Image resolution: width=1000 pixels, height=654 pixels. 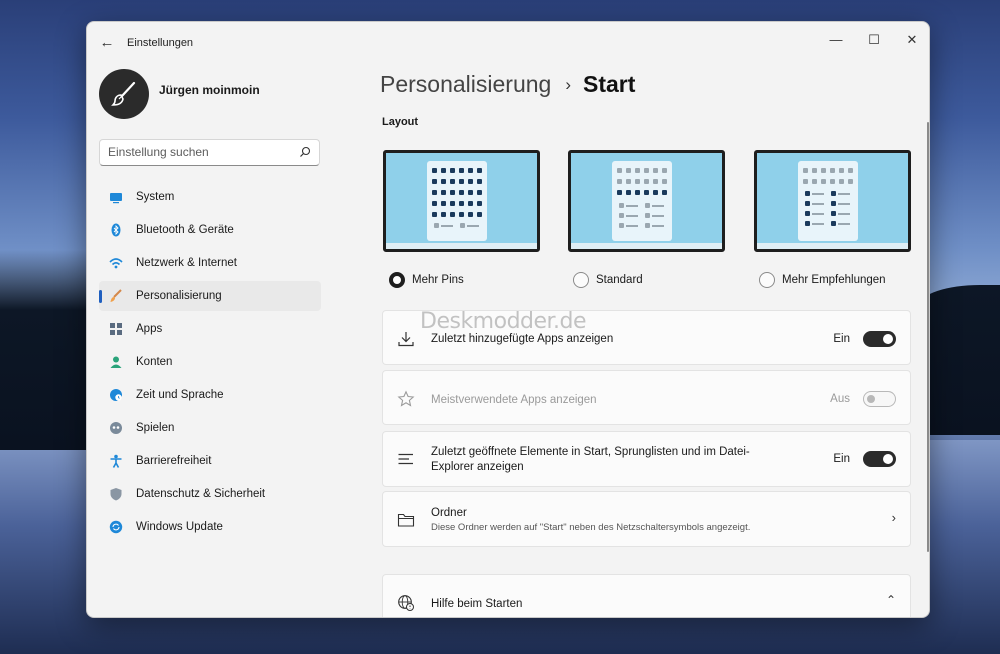 What do you see at coordinates (155, 428) in the screenshot?
I see `sidebar-item-label: Spielen` at bounding box center [155, 428].